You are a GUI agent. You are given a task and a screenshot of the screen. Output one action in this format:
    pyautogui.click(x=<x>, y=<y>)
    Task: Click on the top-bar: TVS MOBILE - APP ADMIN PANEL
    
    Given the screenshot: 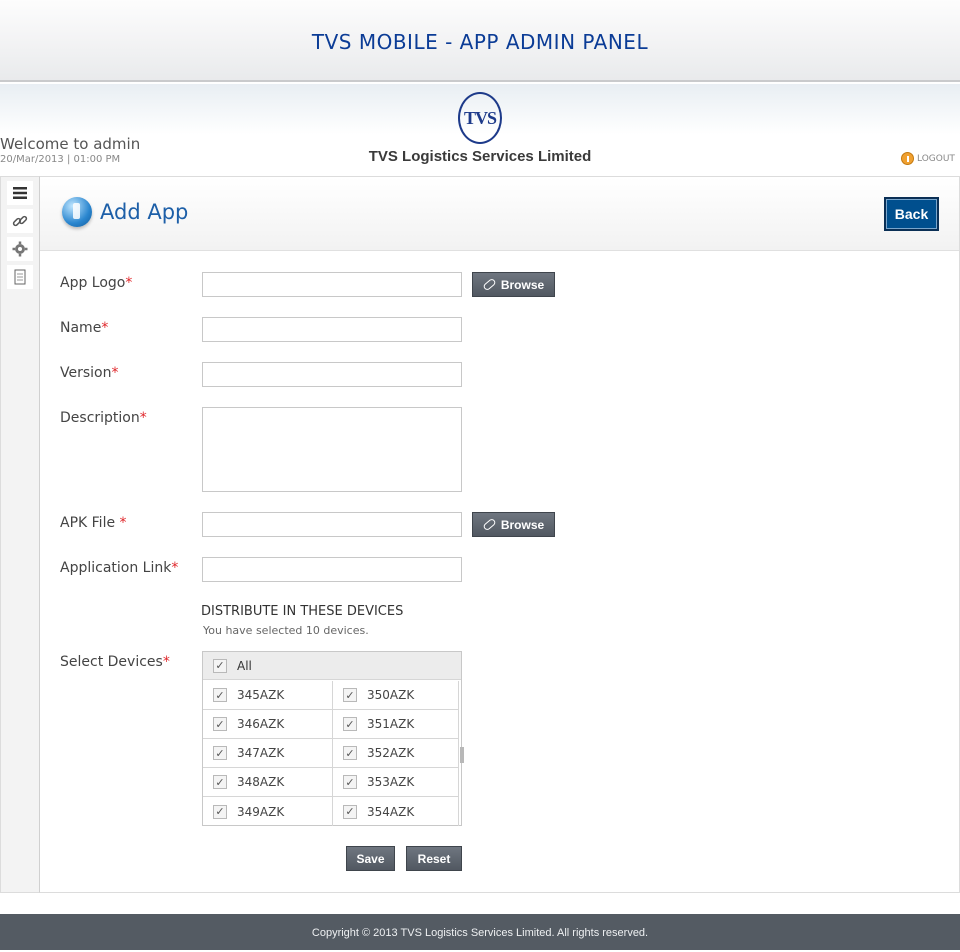 What is the action you would take?
    pyautogui.click(x=480, y=41)
    